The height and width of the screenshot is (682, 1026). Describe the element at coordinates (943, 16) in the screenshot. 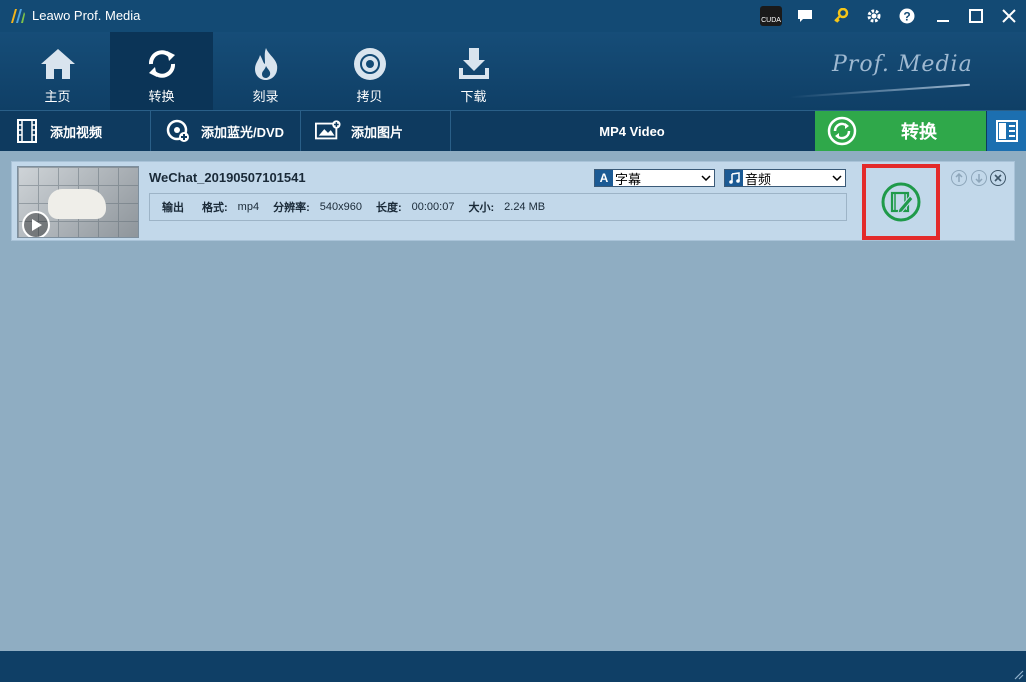

I see `minimize-icon` at that location.